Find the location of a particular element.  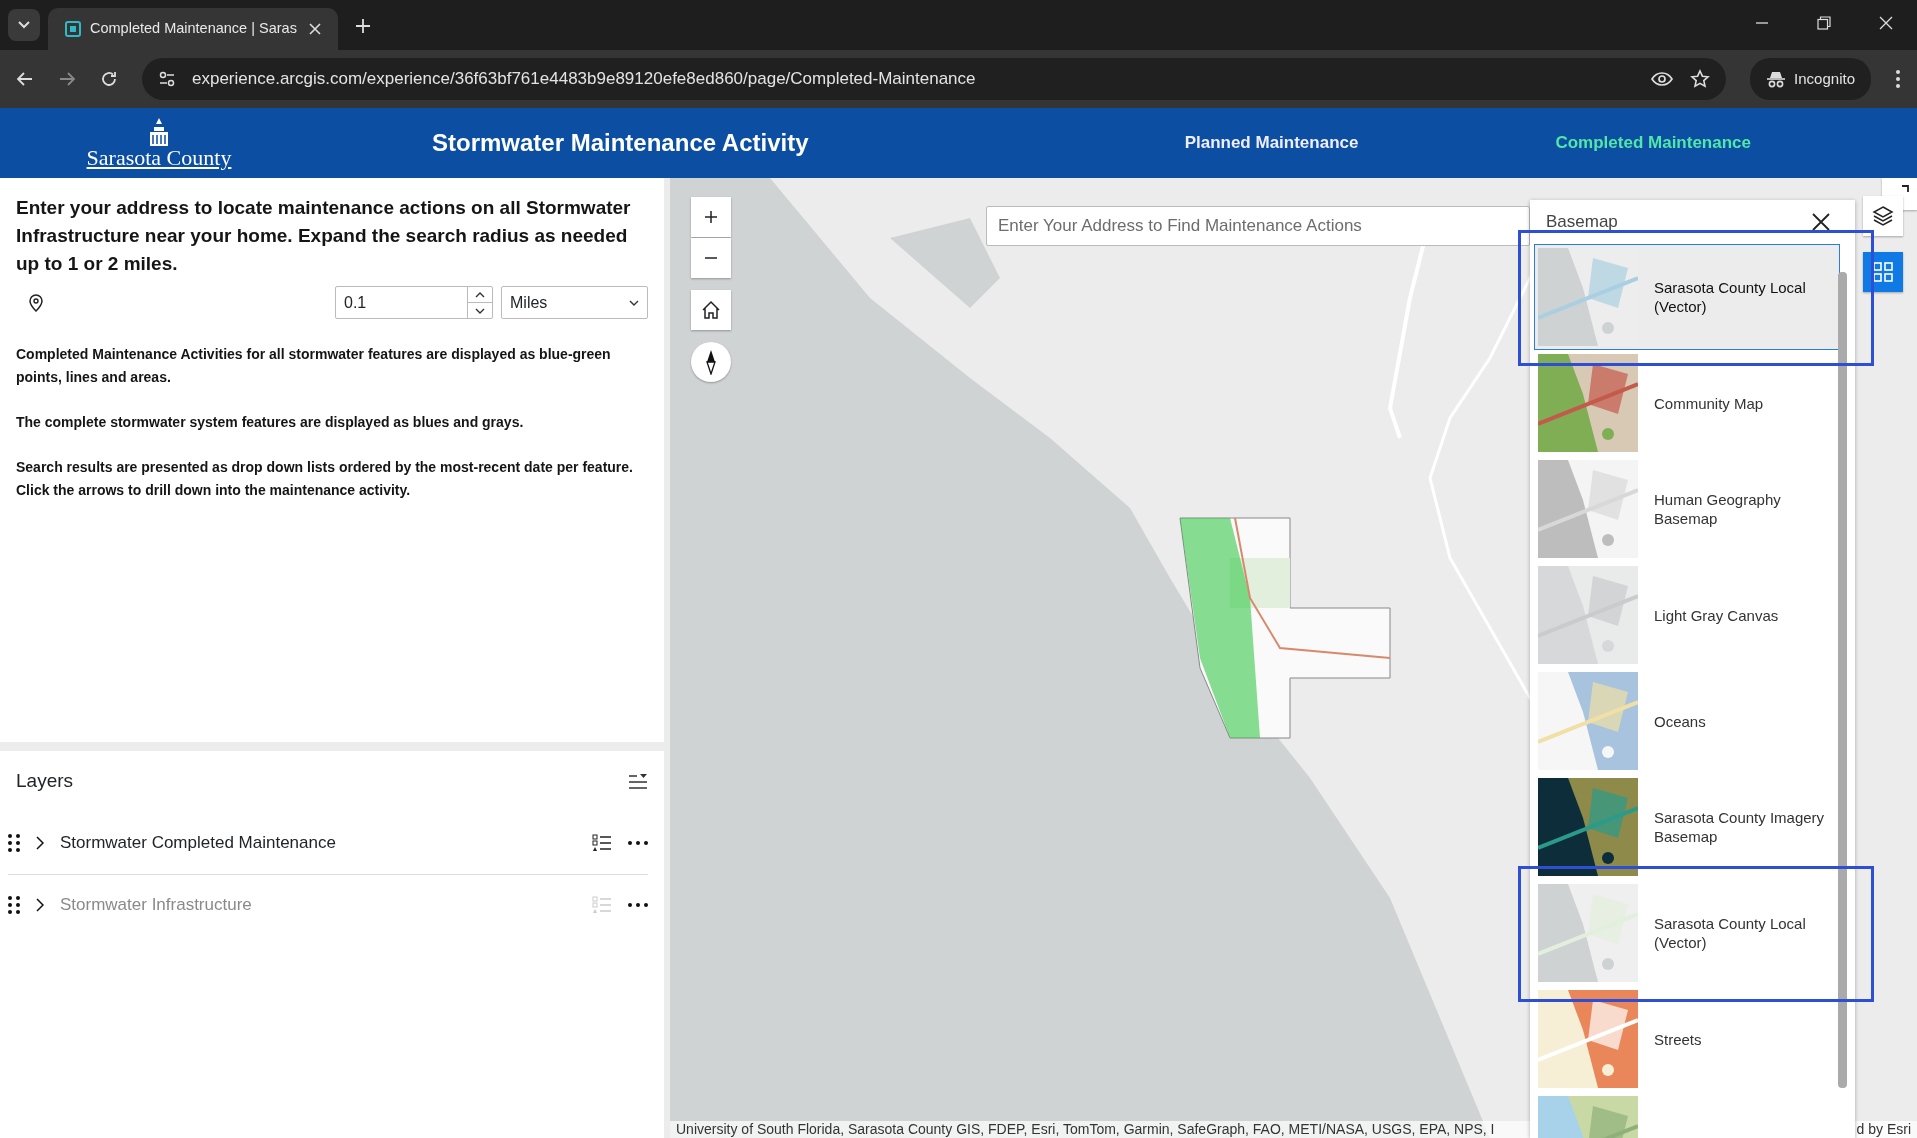

location-pin-icon is located at coordinates (36, 302).